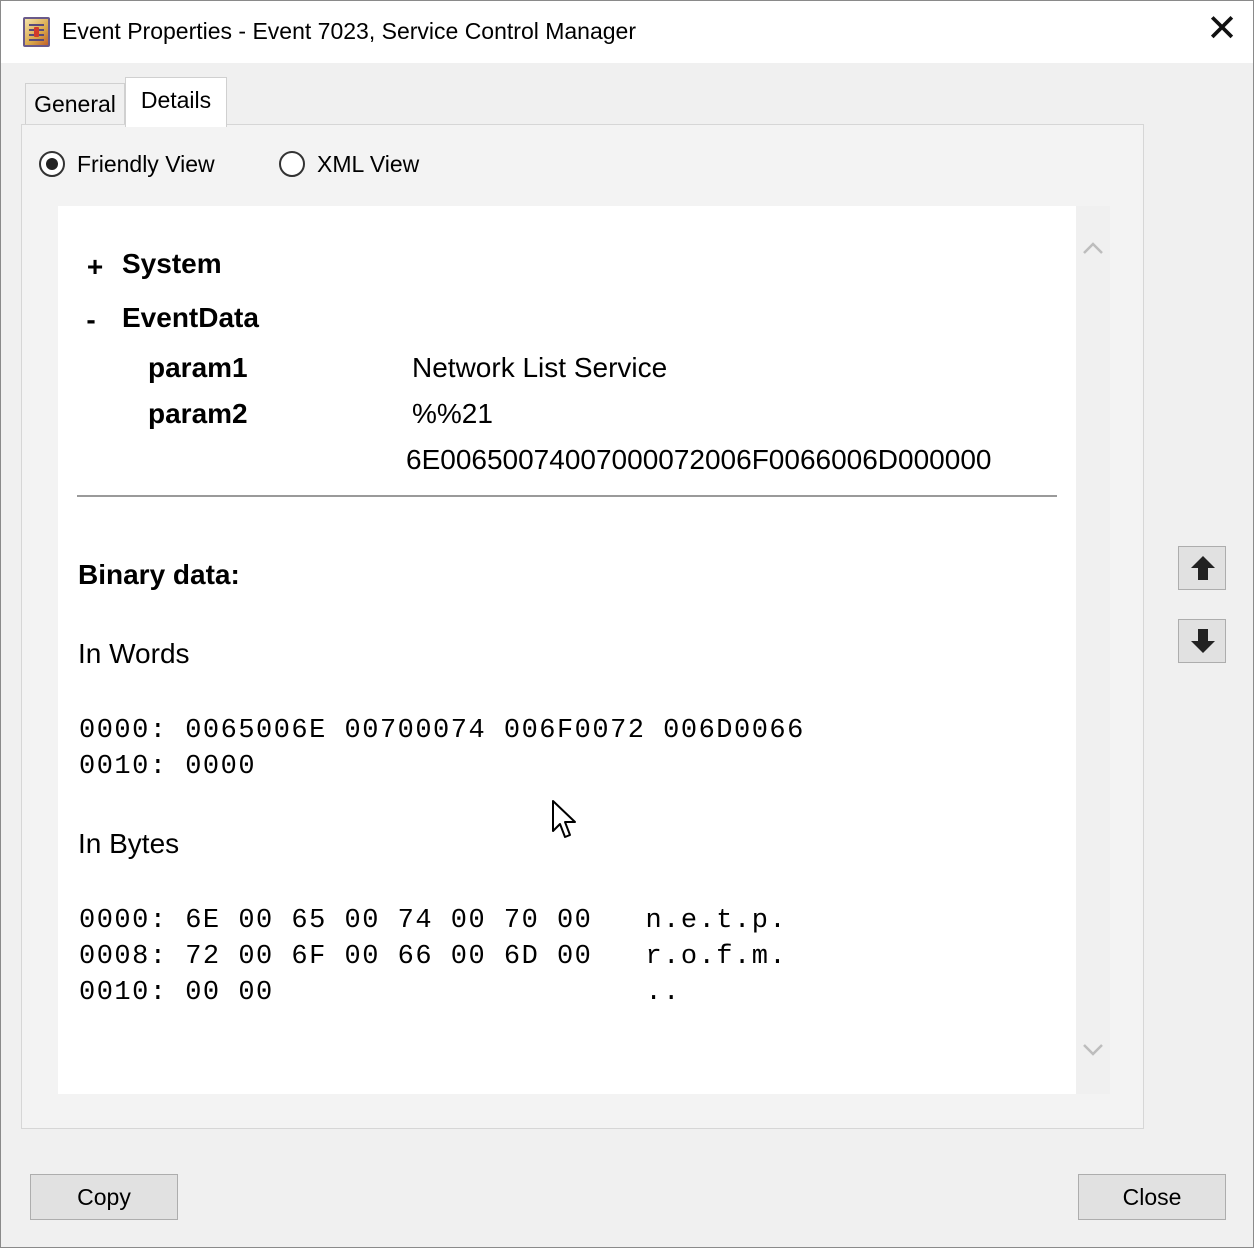 This screenshot has width=1254, height=1248. What do you see at coordinates (190, 317) in the screenshot?
I see `eventdata-node-label: EventData` at bounding box center [190, 317].